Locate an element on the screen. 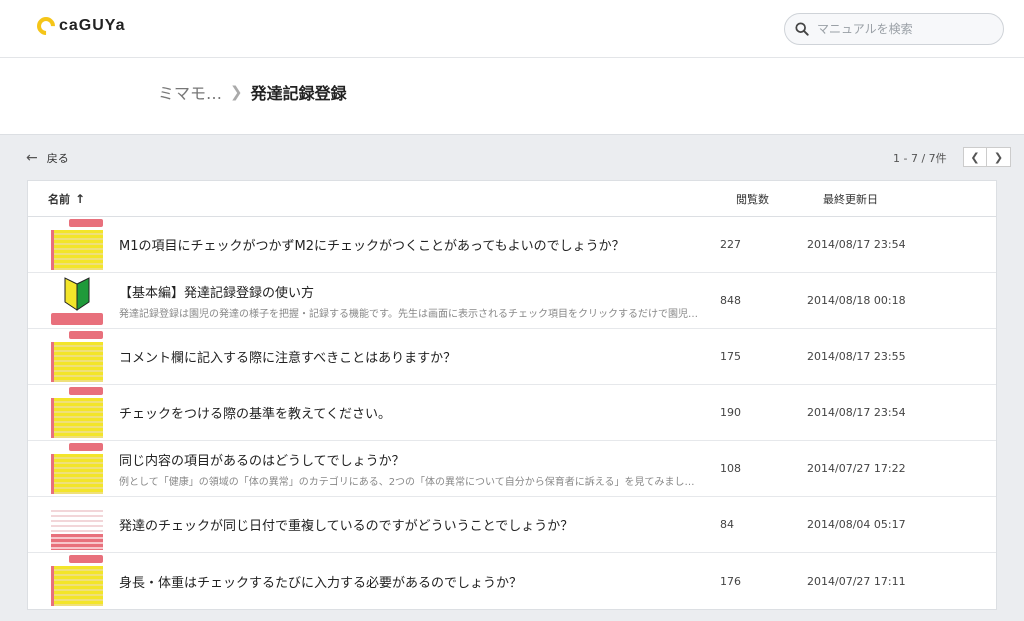 The image size is (1024, 621). page-title-bar: ミマモ… ❯ 発達記録登録 is located at coordinates (512, 96).